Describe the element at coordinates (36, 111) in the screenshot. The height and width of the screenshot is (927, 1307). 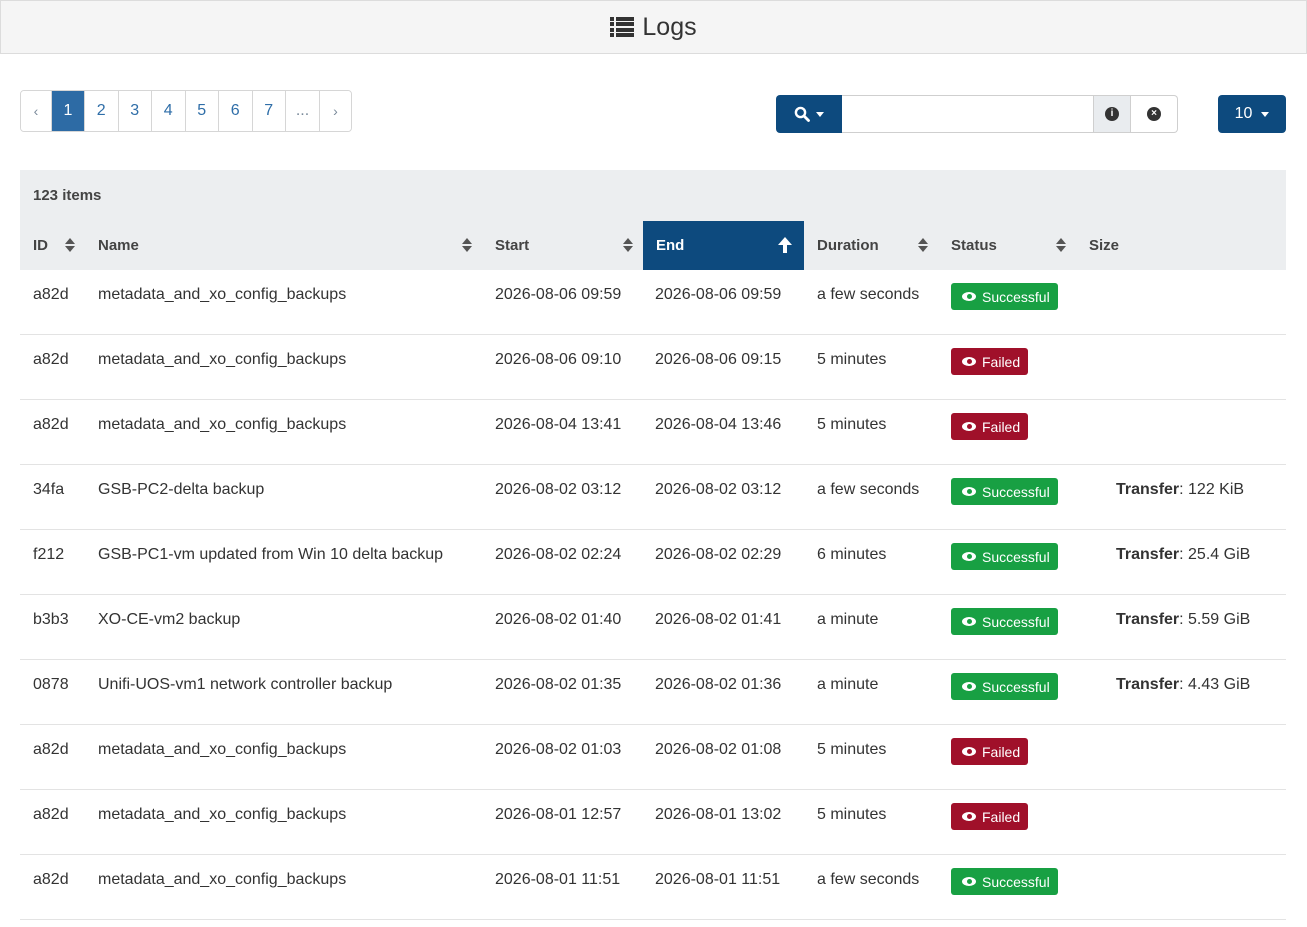
I see `pagination-prev-button: ‹` at that location.